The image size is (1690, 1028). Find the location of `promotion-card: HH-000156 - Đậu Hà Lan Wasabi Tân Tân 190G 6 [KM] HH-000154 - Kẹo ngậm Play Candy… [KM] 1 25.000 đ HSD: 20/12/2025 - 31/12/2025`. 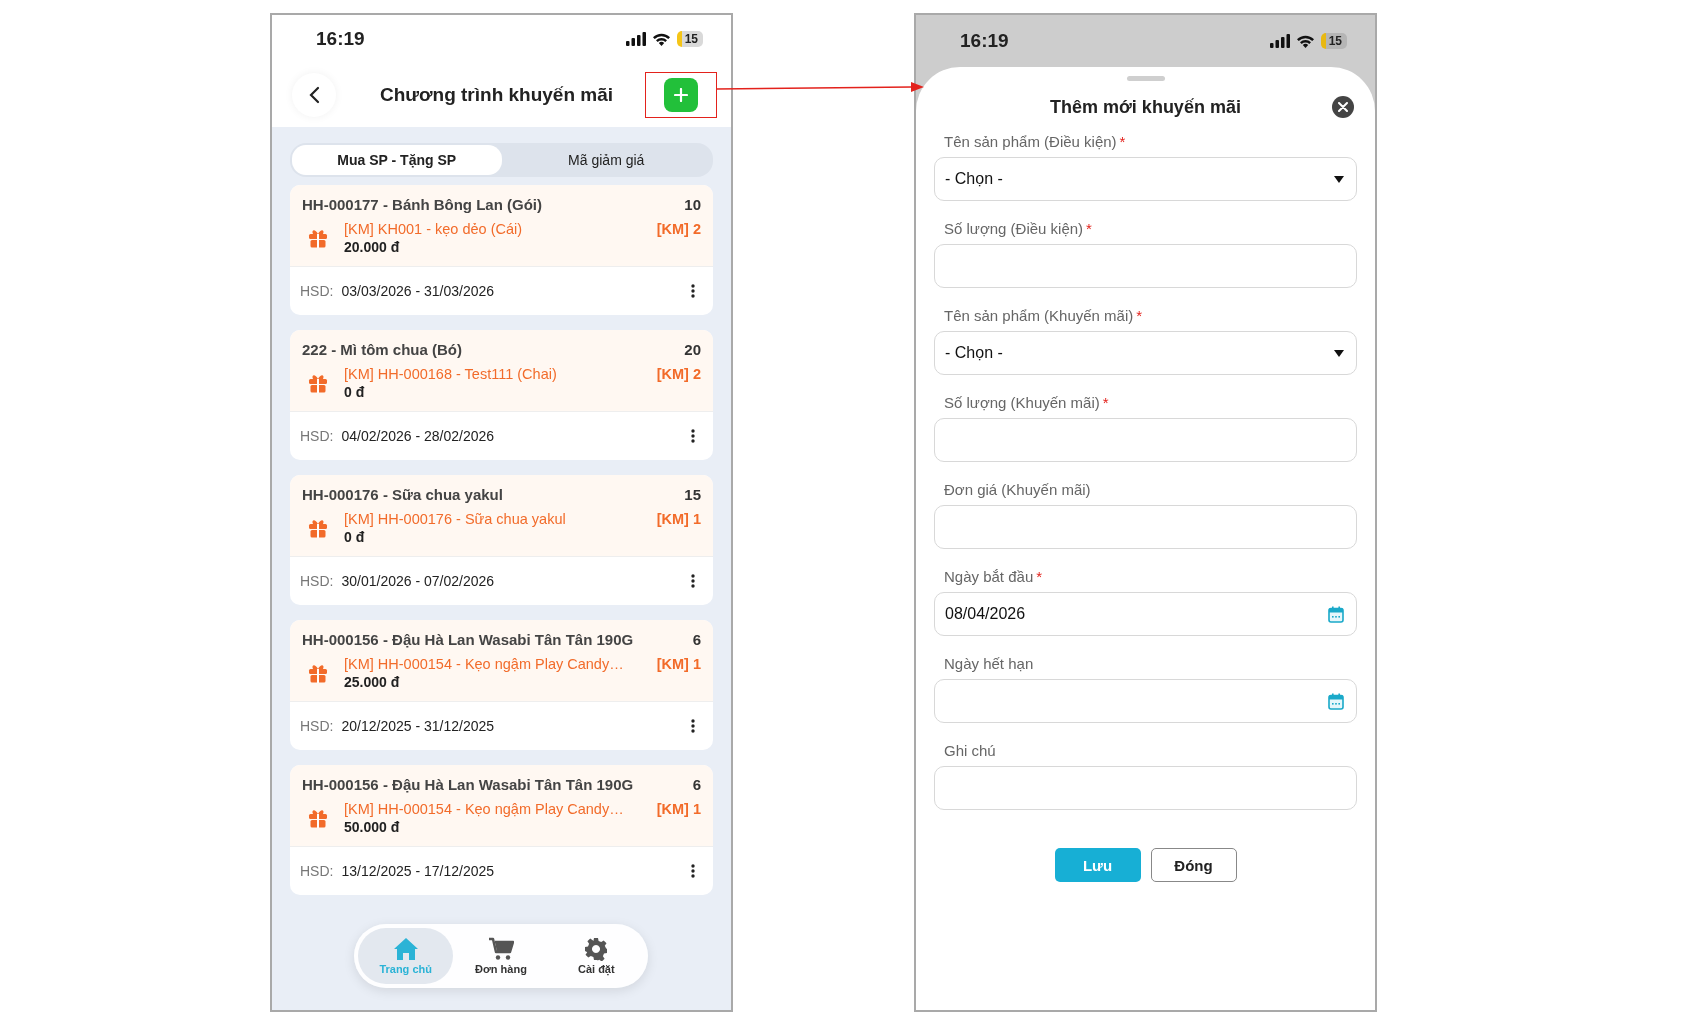

promotion-card: HH-000156 - Đậu Hà Lan Wasabi Tân Tân 190G 6 [KM] HH-000154 - Kẹo ngậm Play Candy… [KM] 1 25.000 đ HSD: 20/12/2025 - 31/12/2025 is located at coordinates (501, 685).